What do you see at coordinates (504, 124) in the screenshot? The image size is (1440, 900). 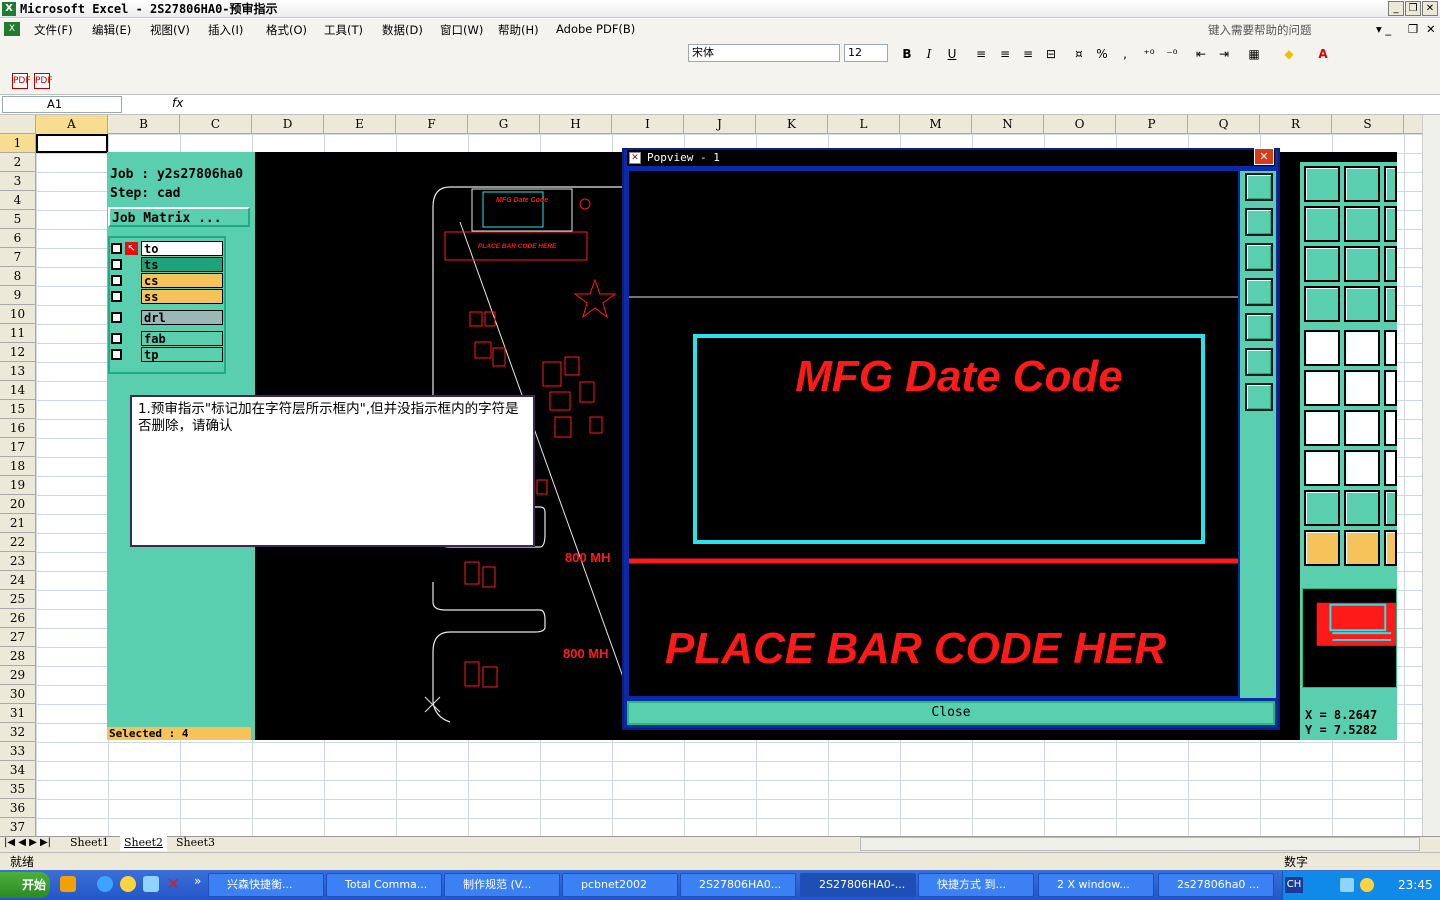 I see `column-header: G` at bounding box center [504, 124].